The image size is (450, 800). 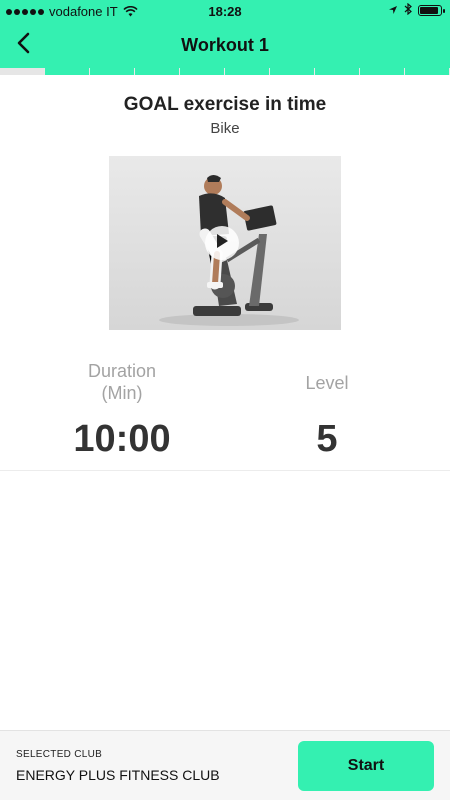 What do you see at coordinates (122, 393) in the screenshot?
I see `duration-label-line2: (Min)` at bounding box center [122, 393].